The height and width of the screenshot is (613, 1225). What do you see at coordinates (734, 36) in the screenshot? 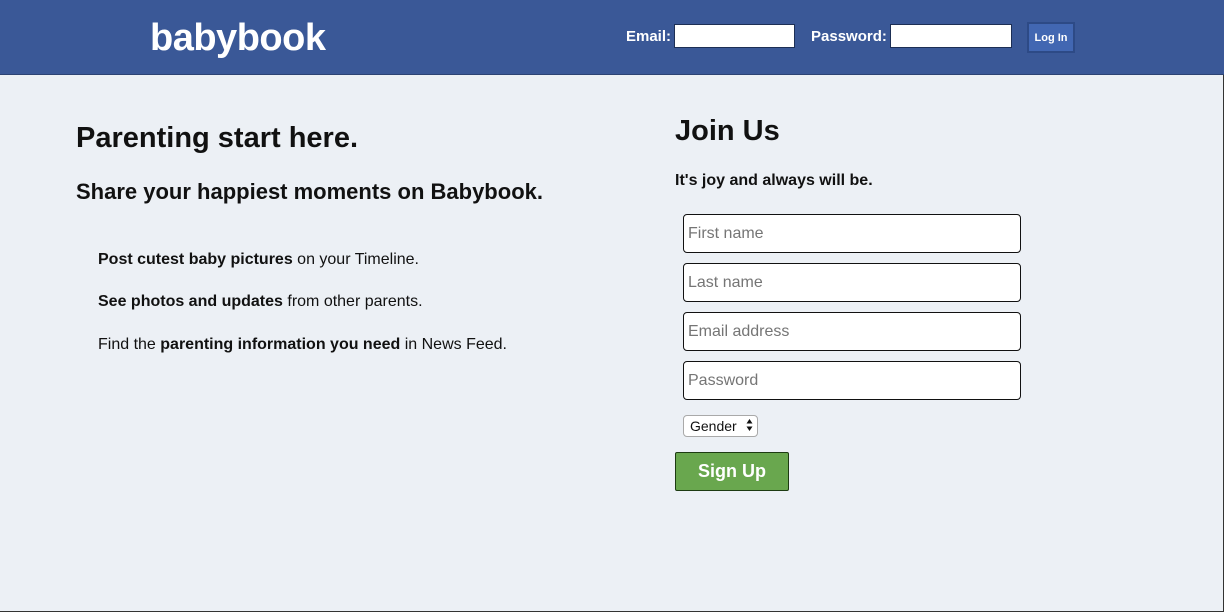
I see `login-email-input` at bounding box center [734, 36].